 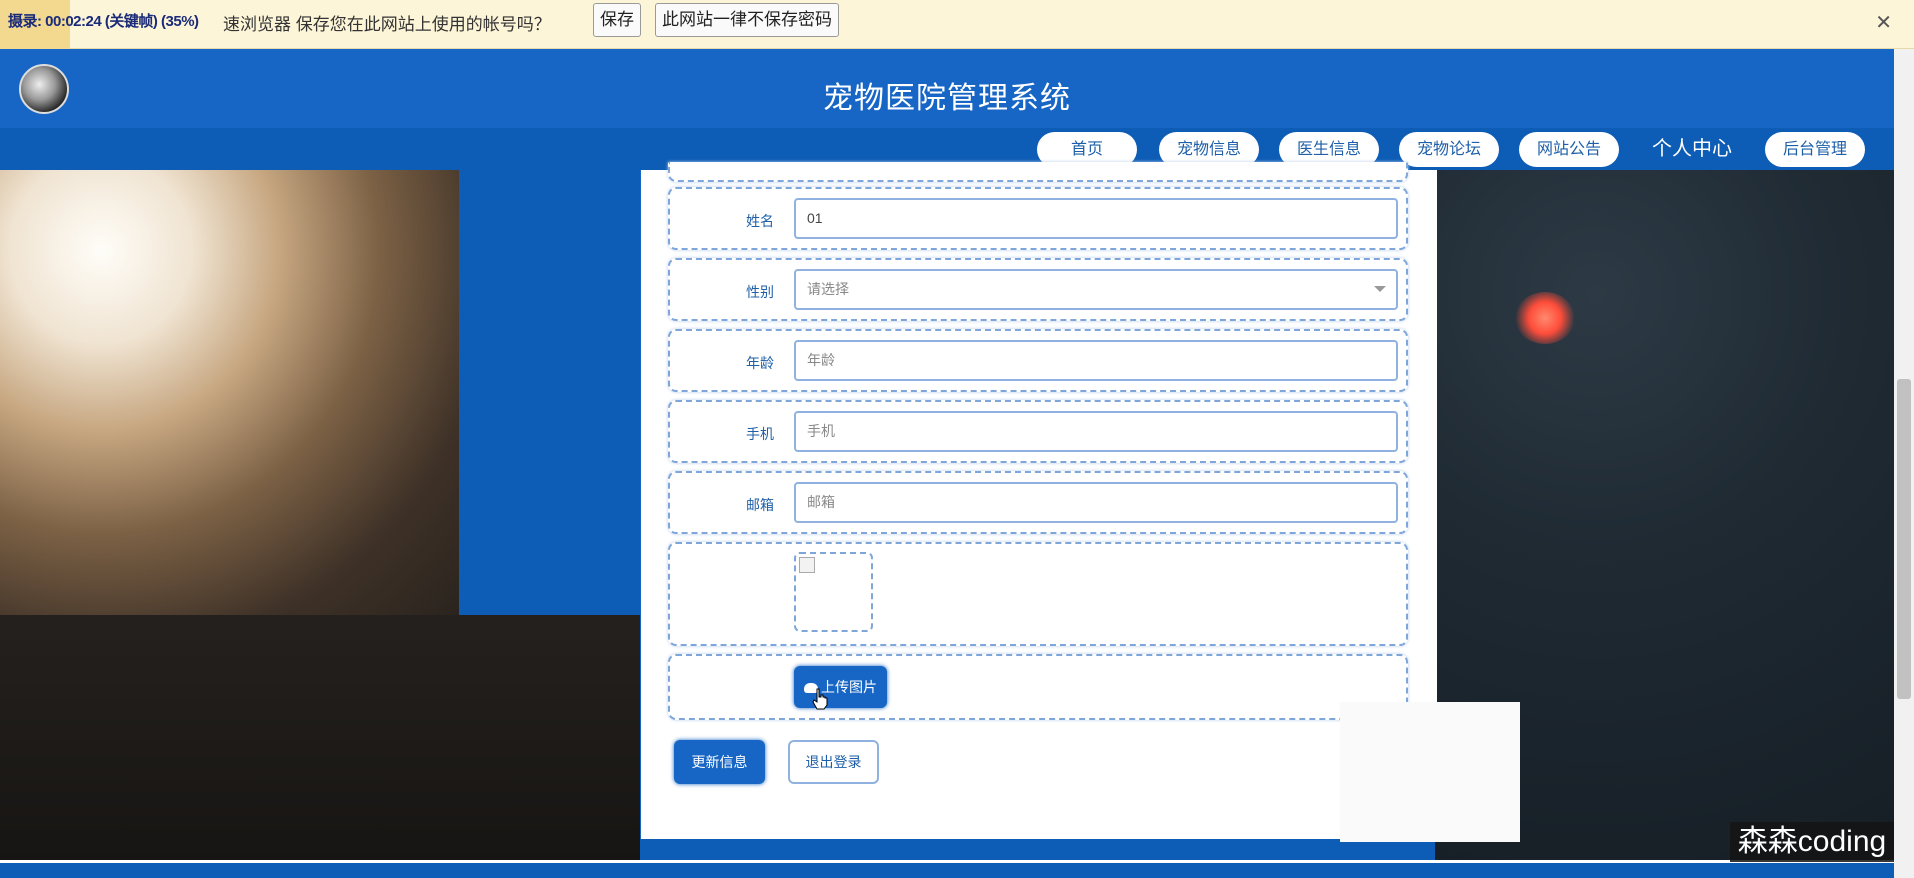 What do you see at coordinates (1096, 502) in the screenshot?
I see `email-field: 邮箱` at bounding box center [1096, 502].